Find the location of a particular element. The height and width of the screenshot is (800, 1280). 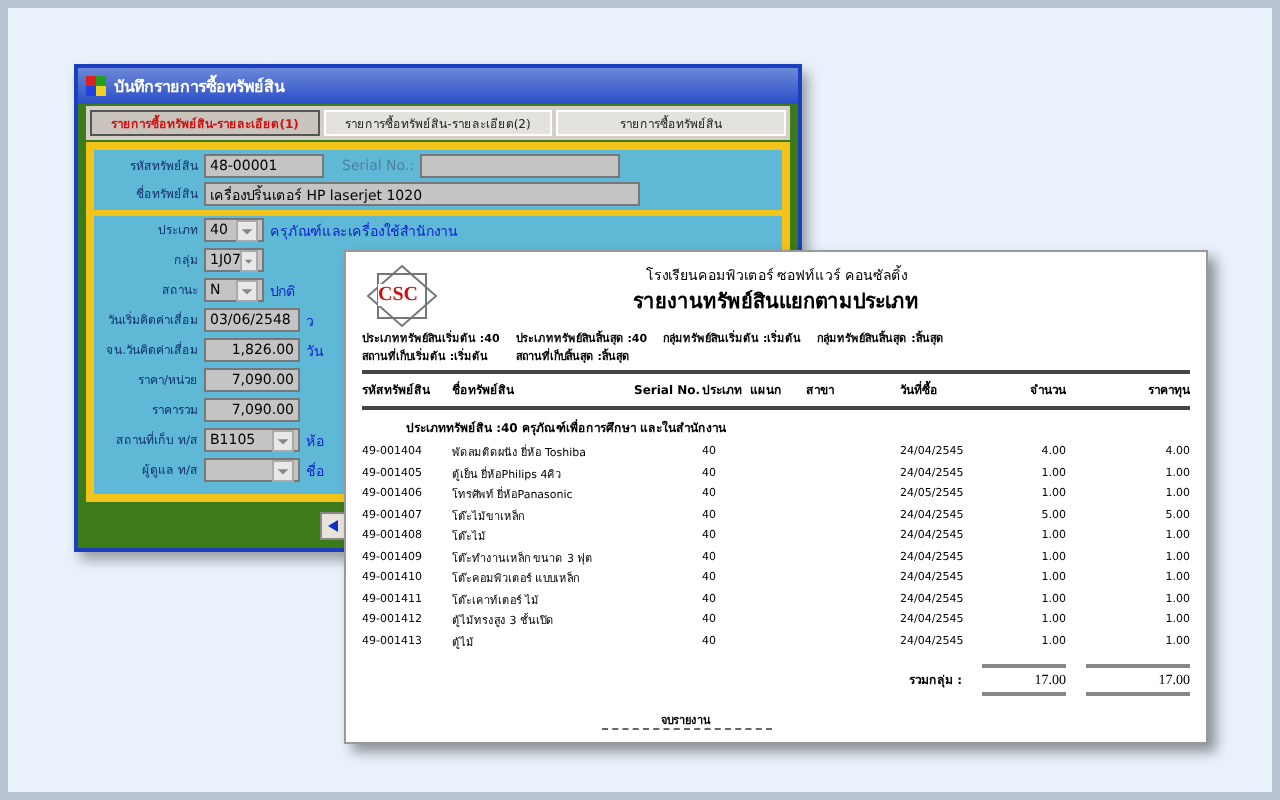

back-arrow-icon is located at coordinates (334, 526).